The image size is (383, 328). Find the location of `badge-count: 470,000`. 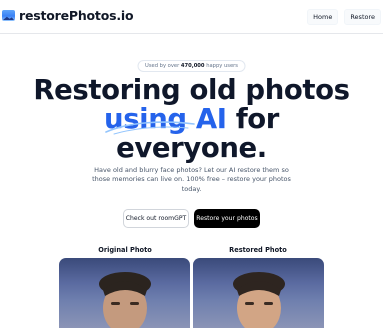

badge-count: 470,000 is located at coordinates (192, 66).